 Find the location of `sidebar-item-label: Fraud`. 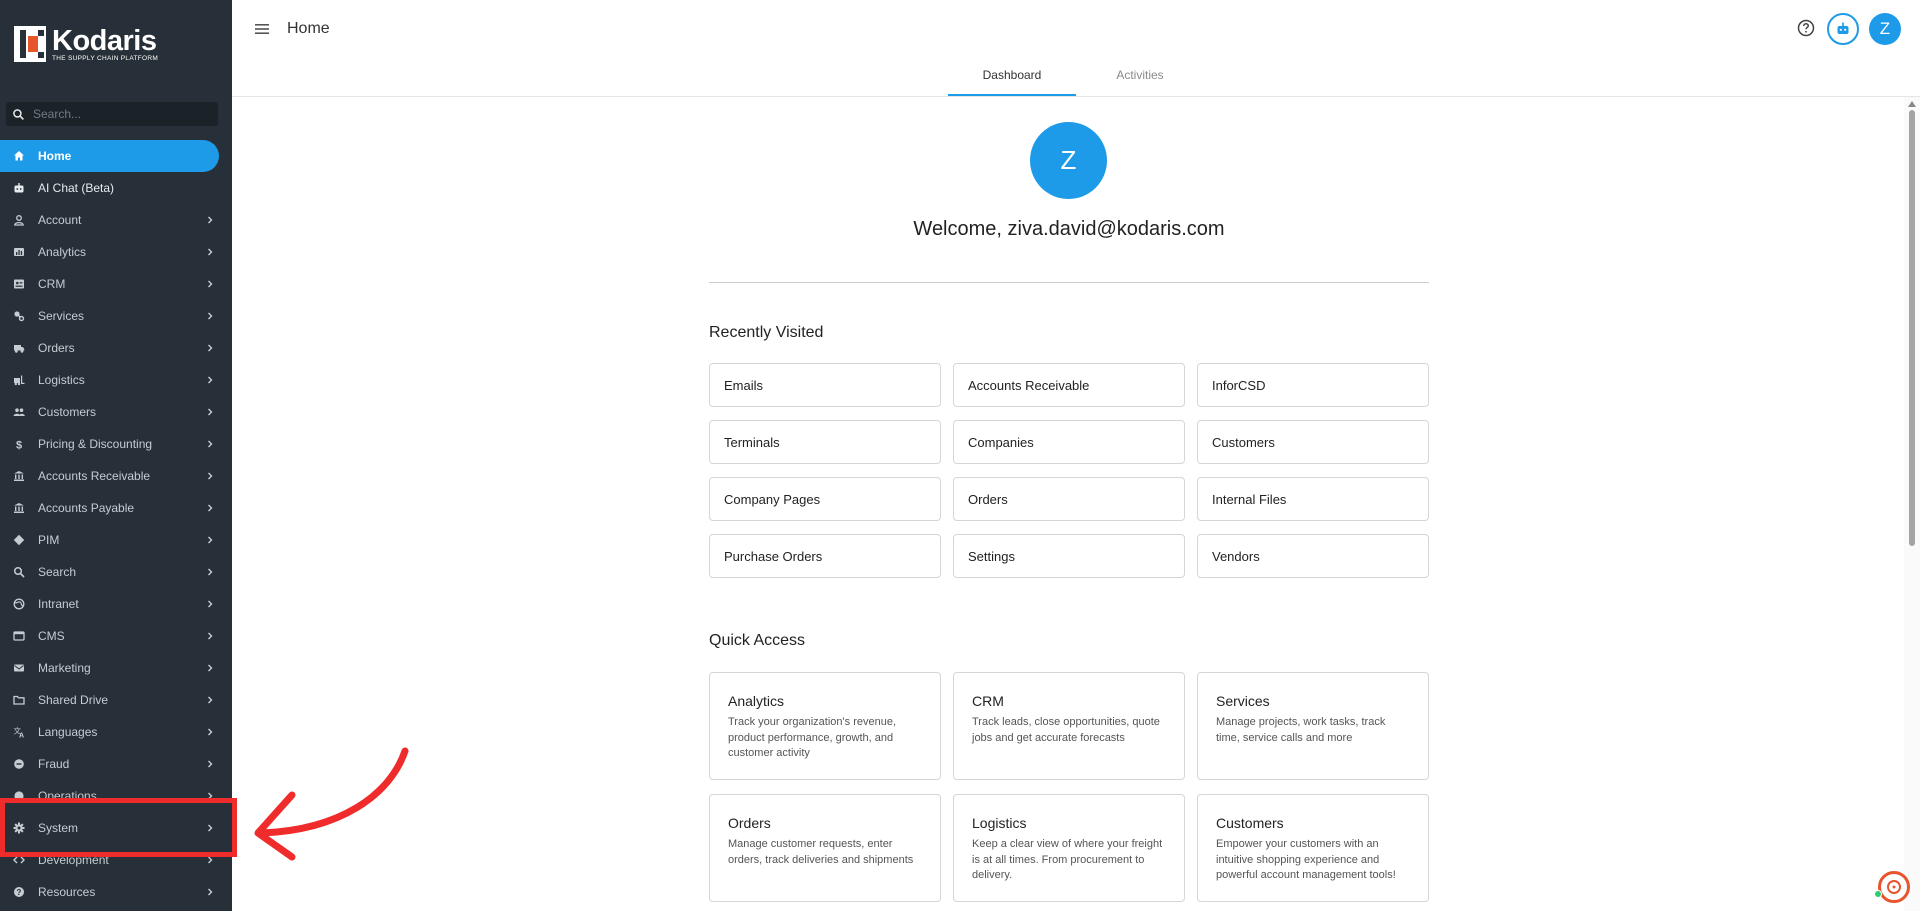

sidebar-item-label: Fraud is located at coordinates (54, 764).